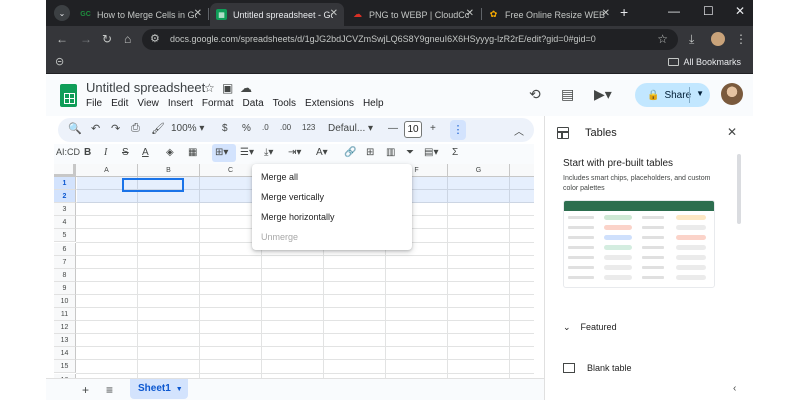 Image resolution: width=800 pixels, height=400 pixels. What do you see at coordinates (65, 341) in the screenshot?
I see `row-header-13: 13` at bounding box center [65, 341].